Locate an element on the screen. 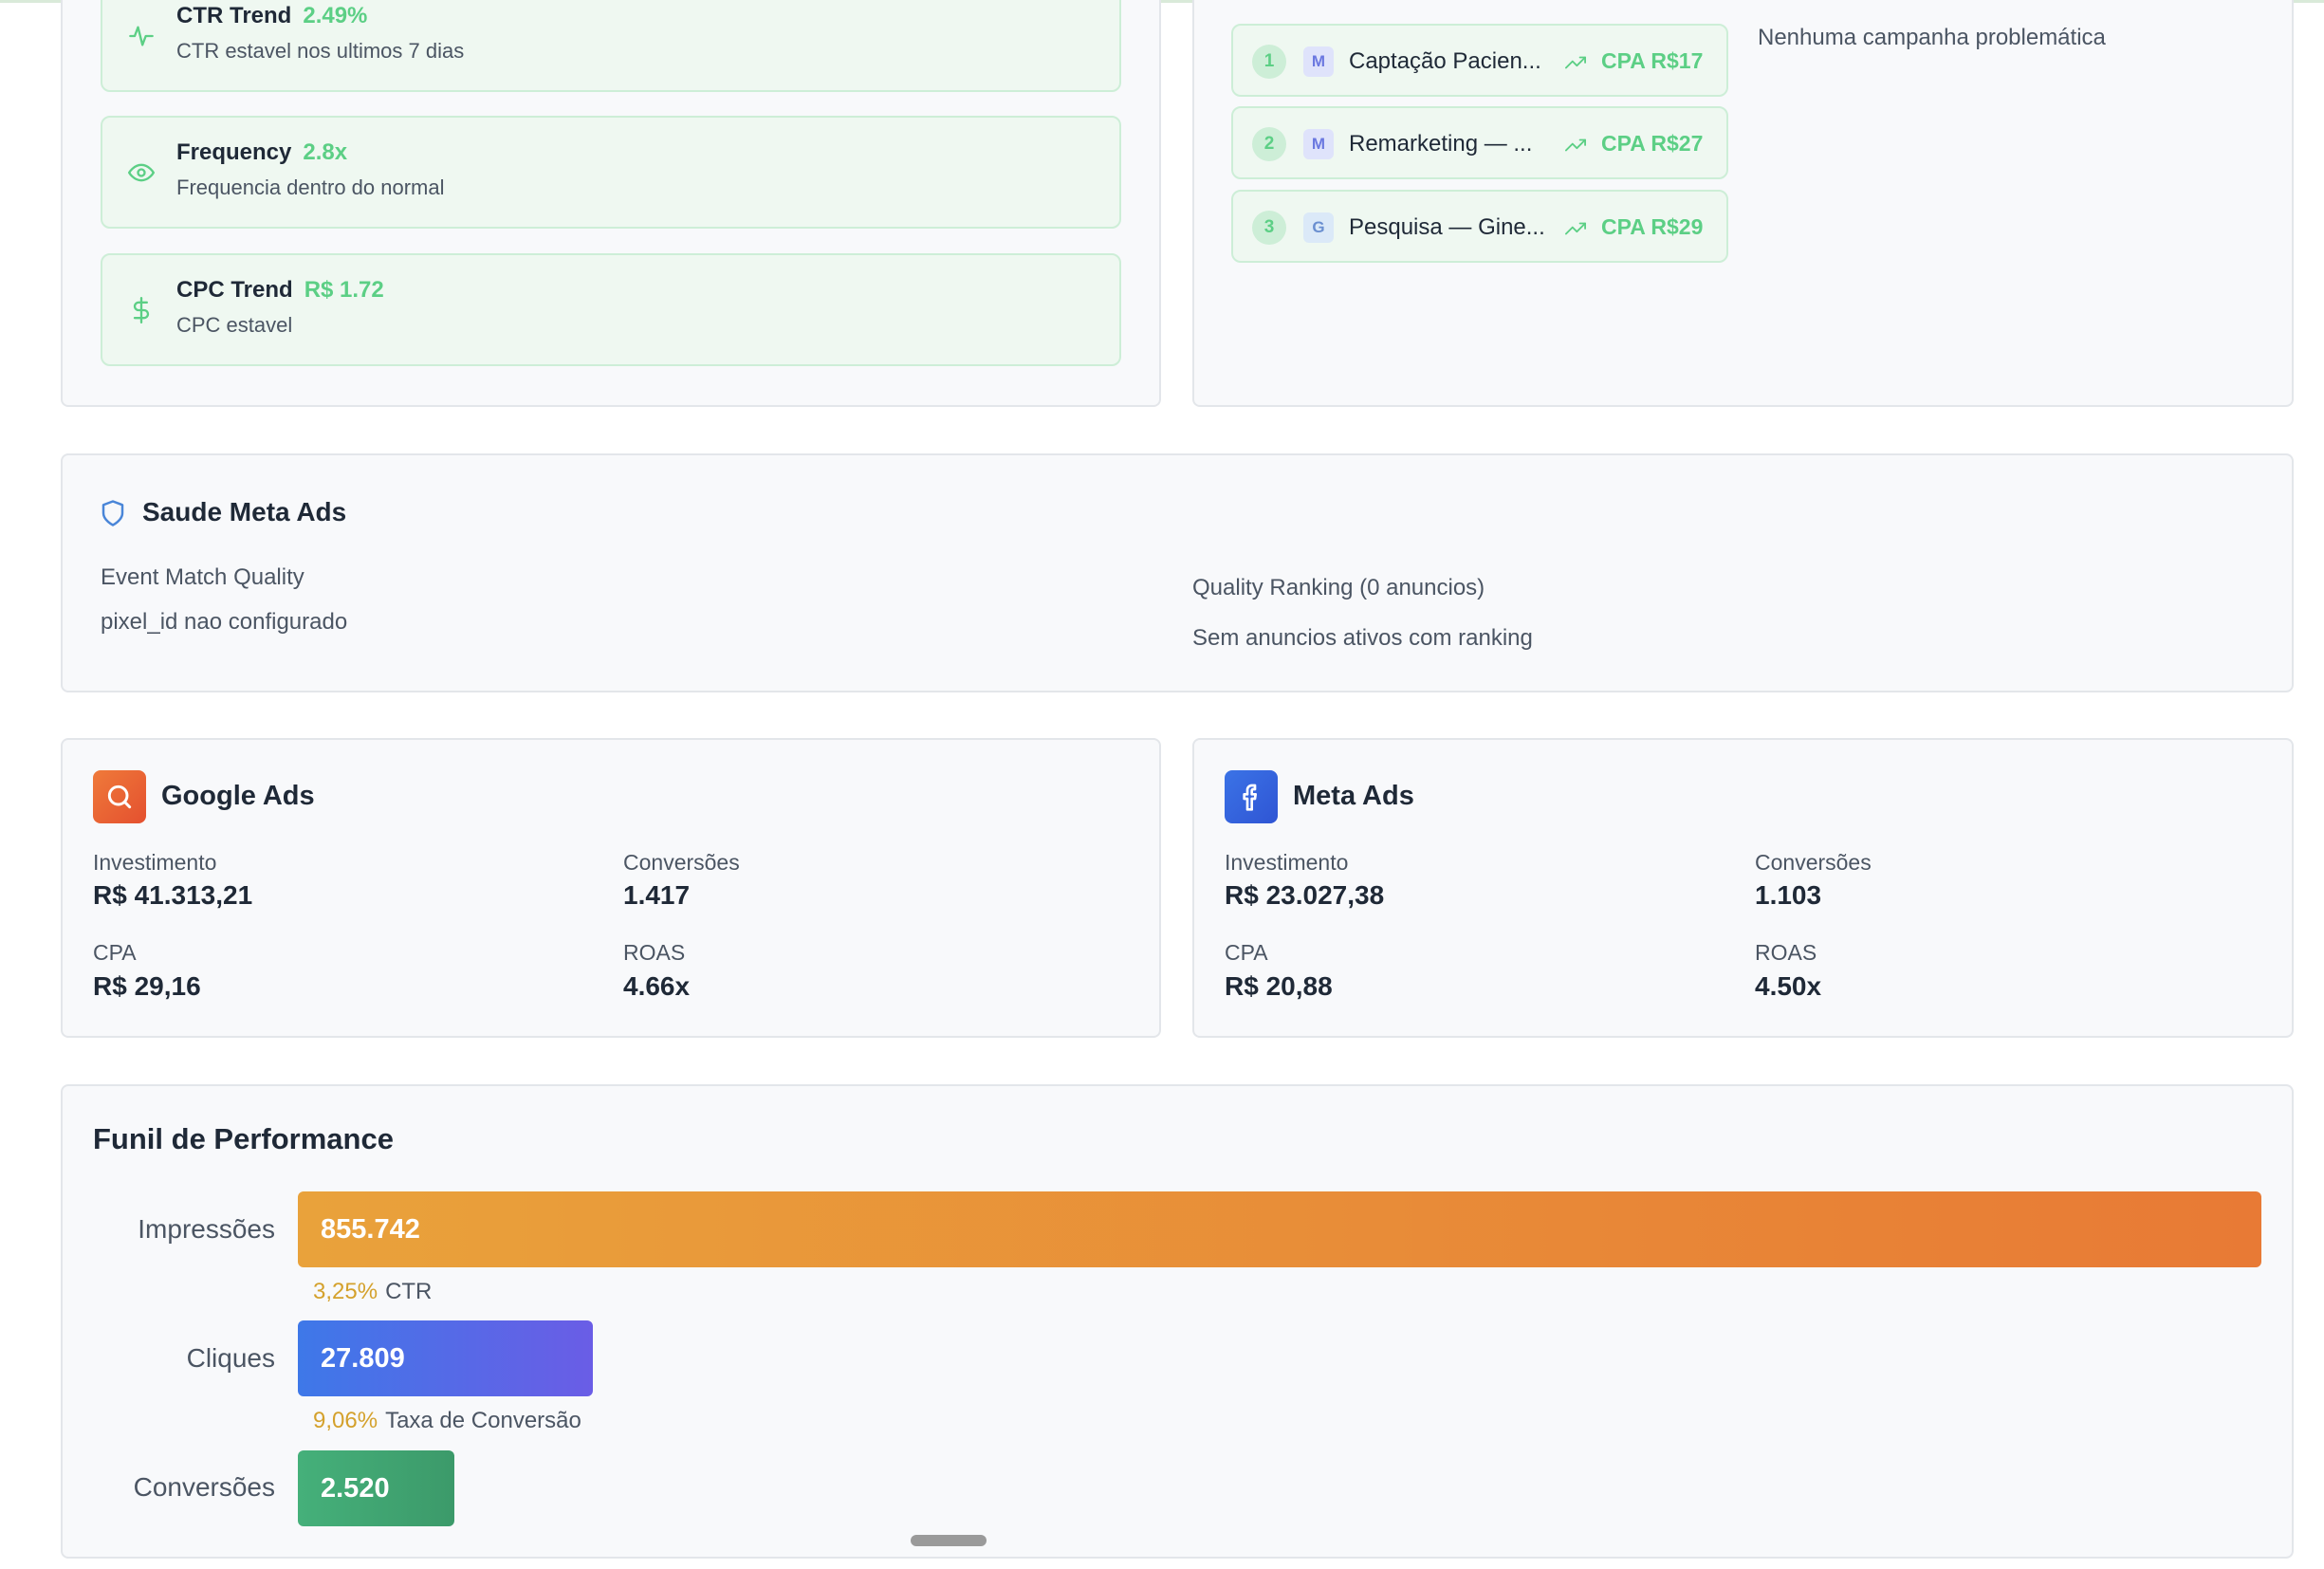 This screenshot has height=1569, width=2324. top-campaign-item: 2 M Remarketing — ... CPA R$27 is located at coordinates (1479, 142).